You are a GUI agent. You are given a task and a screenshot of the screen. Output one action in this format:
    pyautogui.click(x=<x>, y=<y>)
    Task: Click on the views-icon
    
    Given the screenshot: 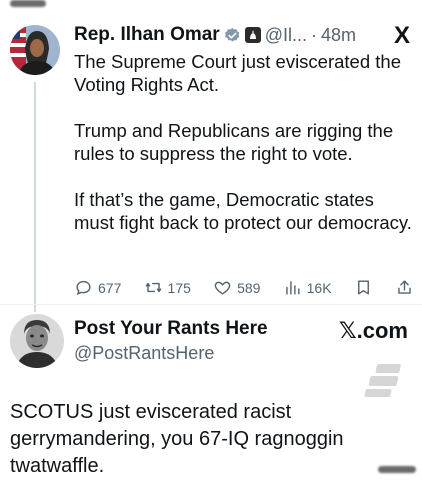 What is the action you would take?
    pyautogui.click(x=292, y=288)
    